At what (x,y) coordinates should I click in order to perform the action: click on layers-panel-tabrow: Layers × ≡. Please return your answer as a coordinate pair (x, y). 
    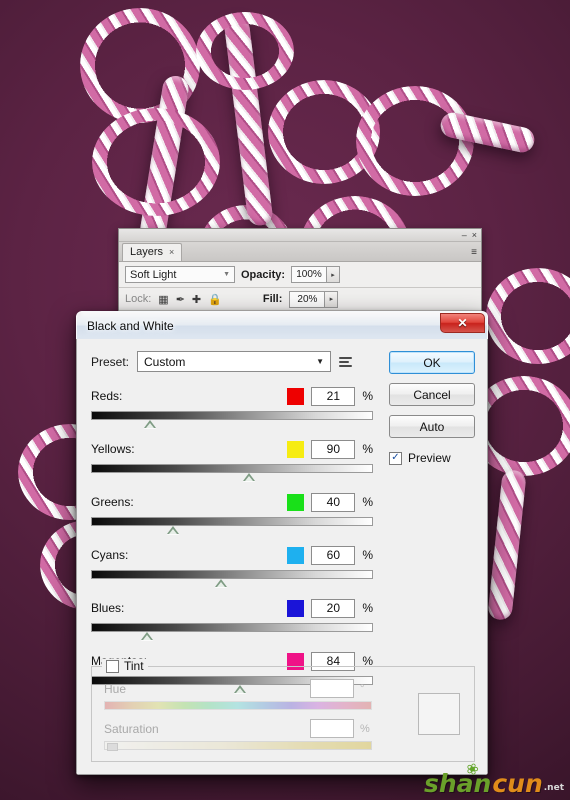
    Looking at the image, I should click on (300, 252).